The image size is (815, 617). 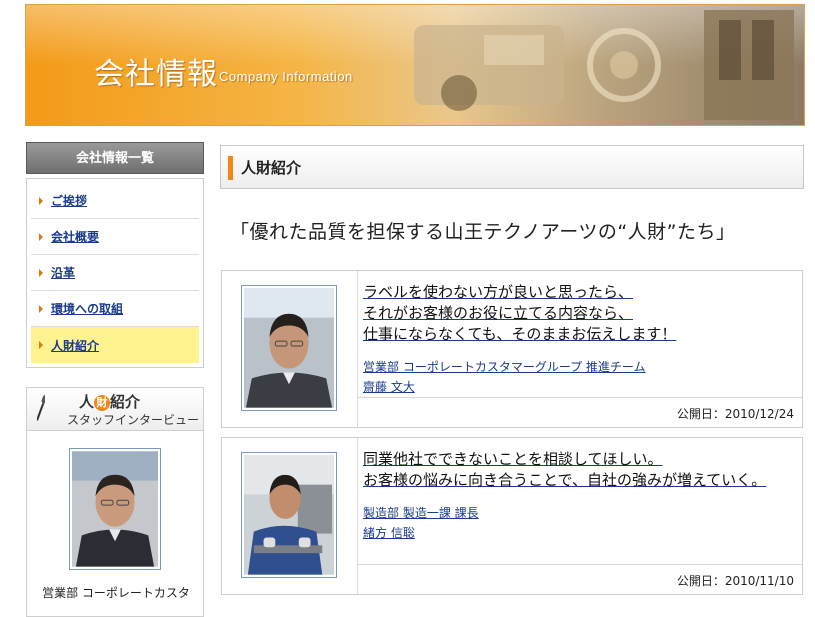 What do you see at coordinates (504, 366) in the screenshot?
I see `staff-card-department-link: 営業部 コーポレートカスタマーグループ 推進チーム` at bounding box center [504, 366].